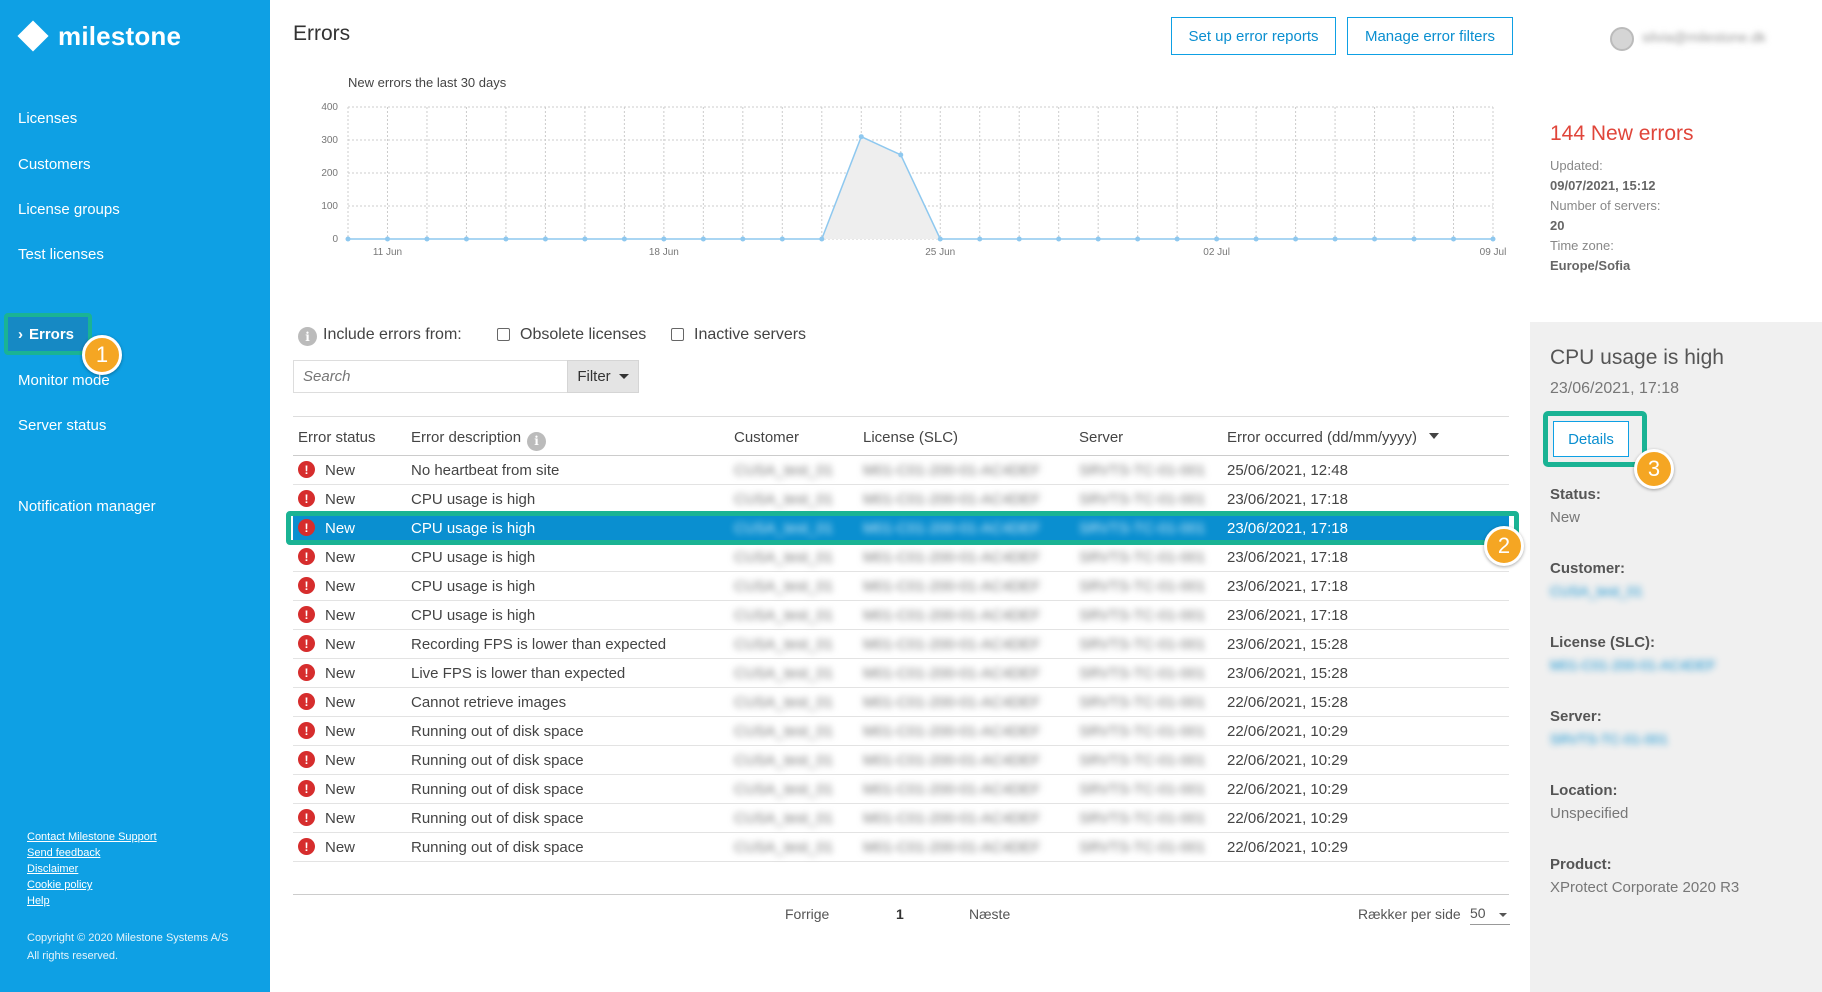  Describe the element at coordinates (59, 885) in the screenshot. I see `cookie-policy-link: Cookie policy` at that location.